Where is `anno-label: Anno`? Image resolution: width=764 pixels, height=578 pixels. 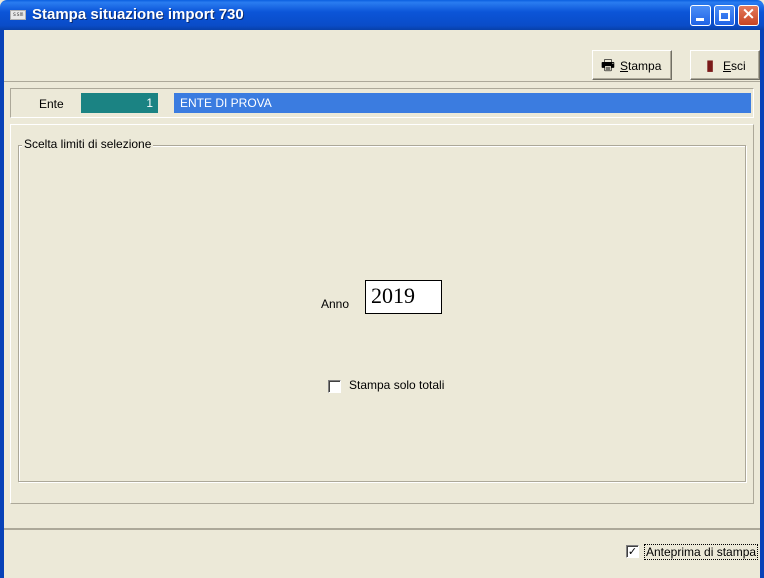 anno-label: Anno is located at coordinates (335, 304).